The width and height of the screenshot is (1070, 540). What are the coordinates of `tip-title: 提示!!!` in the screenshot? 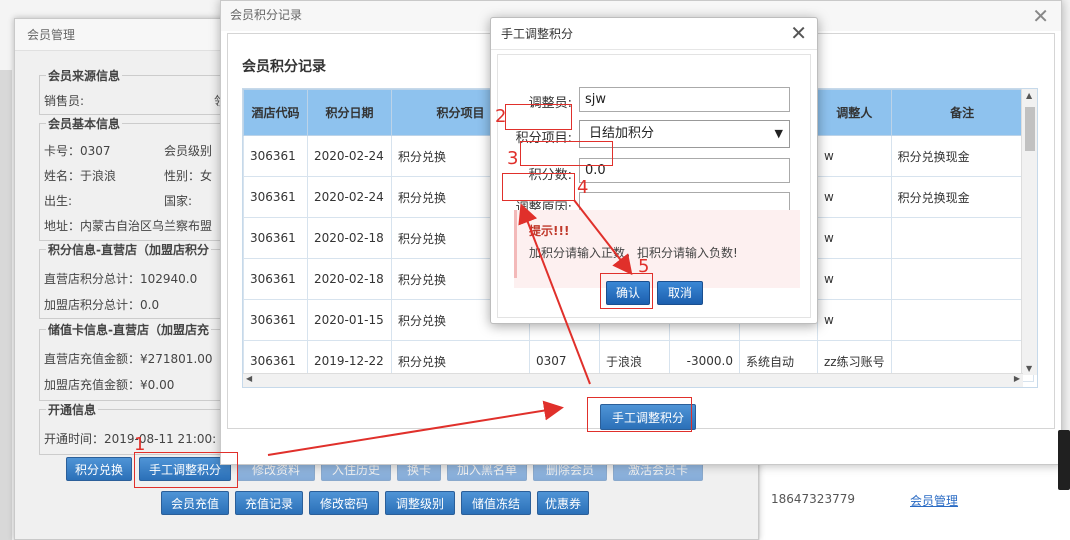 It's located at (549, 231).